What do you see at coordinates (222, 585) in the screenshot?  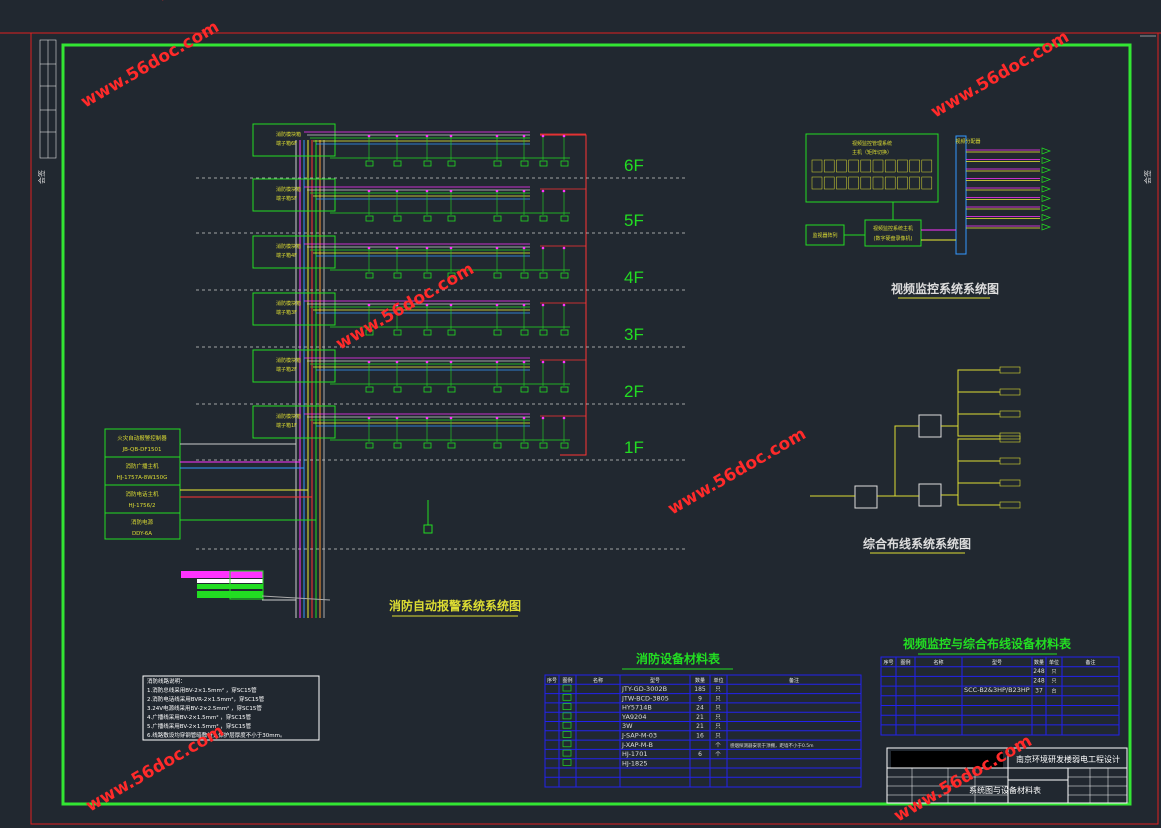 I see `wire-legend` at bounding box center [222, 585].